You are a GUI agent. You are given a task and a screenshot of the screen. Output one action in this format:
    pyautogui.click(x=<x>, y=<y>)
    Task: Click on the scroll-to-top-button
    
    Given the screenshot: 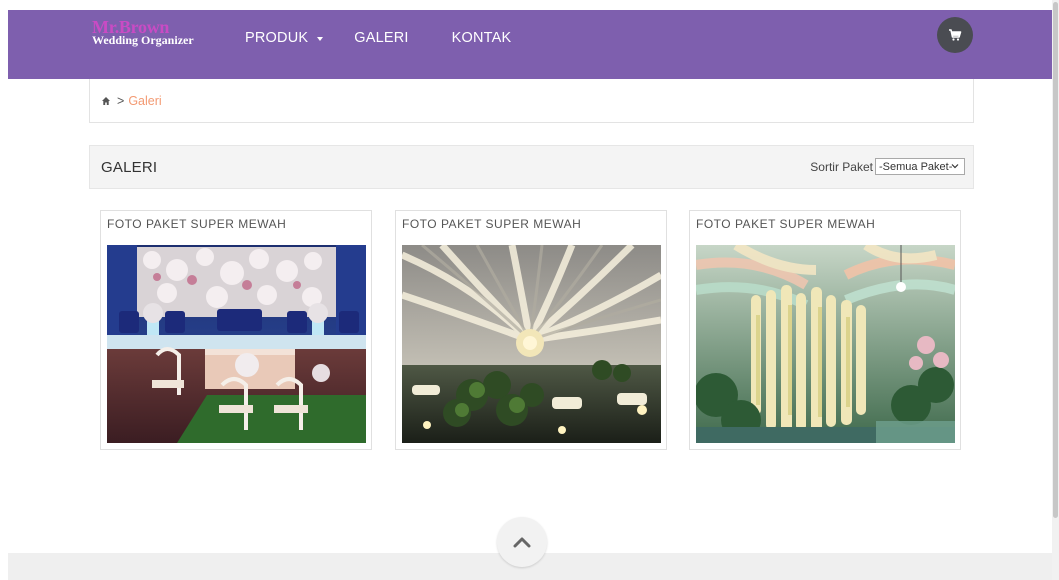 What is the action you would take?
    pyautogui.click(x=522, y=542)
    